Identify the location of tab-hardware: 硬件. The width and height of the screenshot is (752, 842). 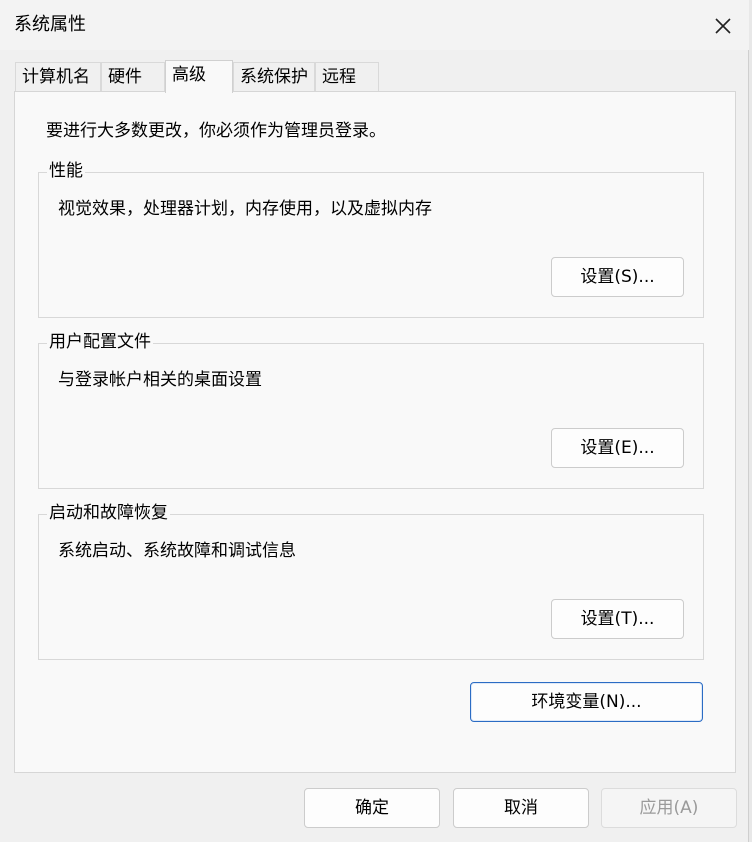
(133, 77).